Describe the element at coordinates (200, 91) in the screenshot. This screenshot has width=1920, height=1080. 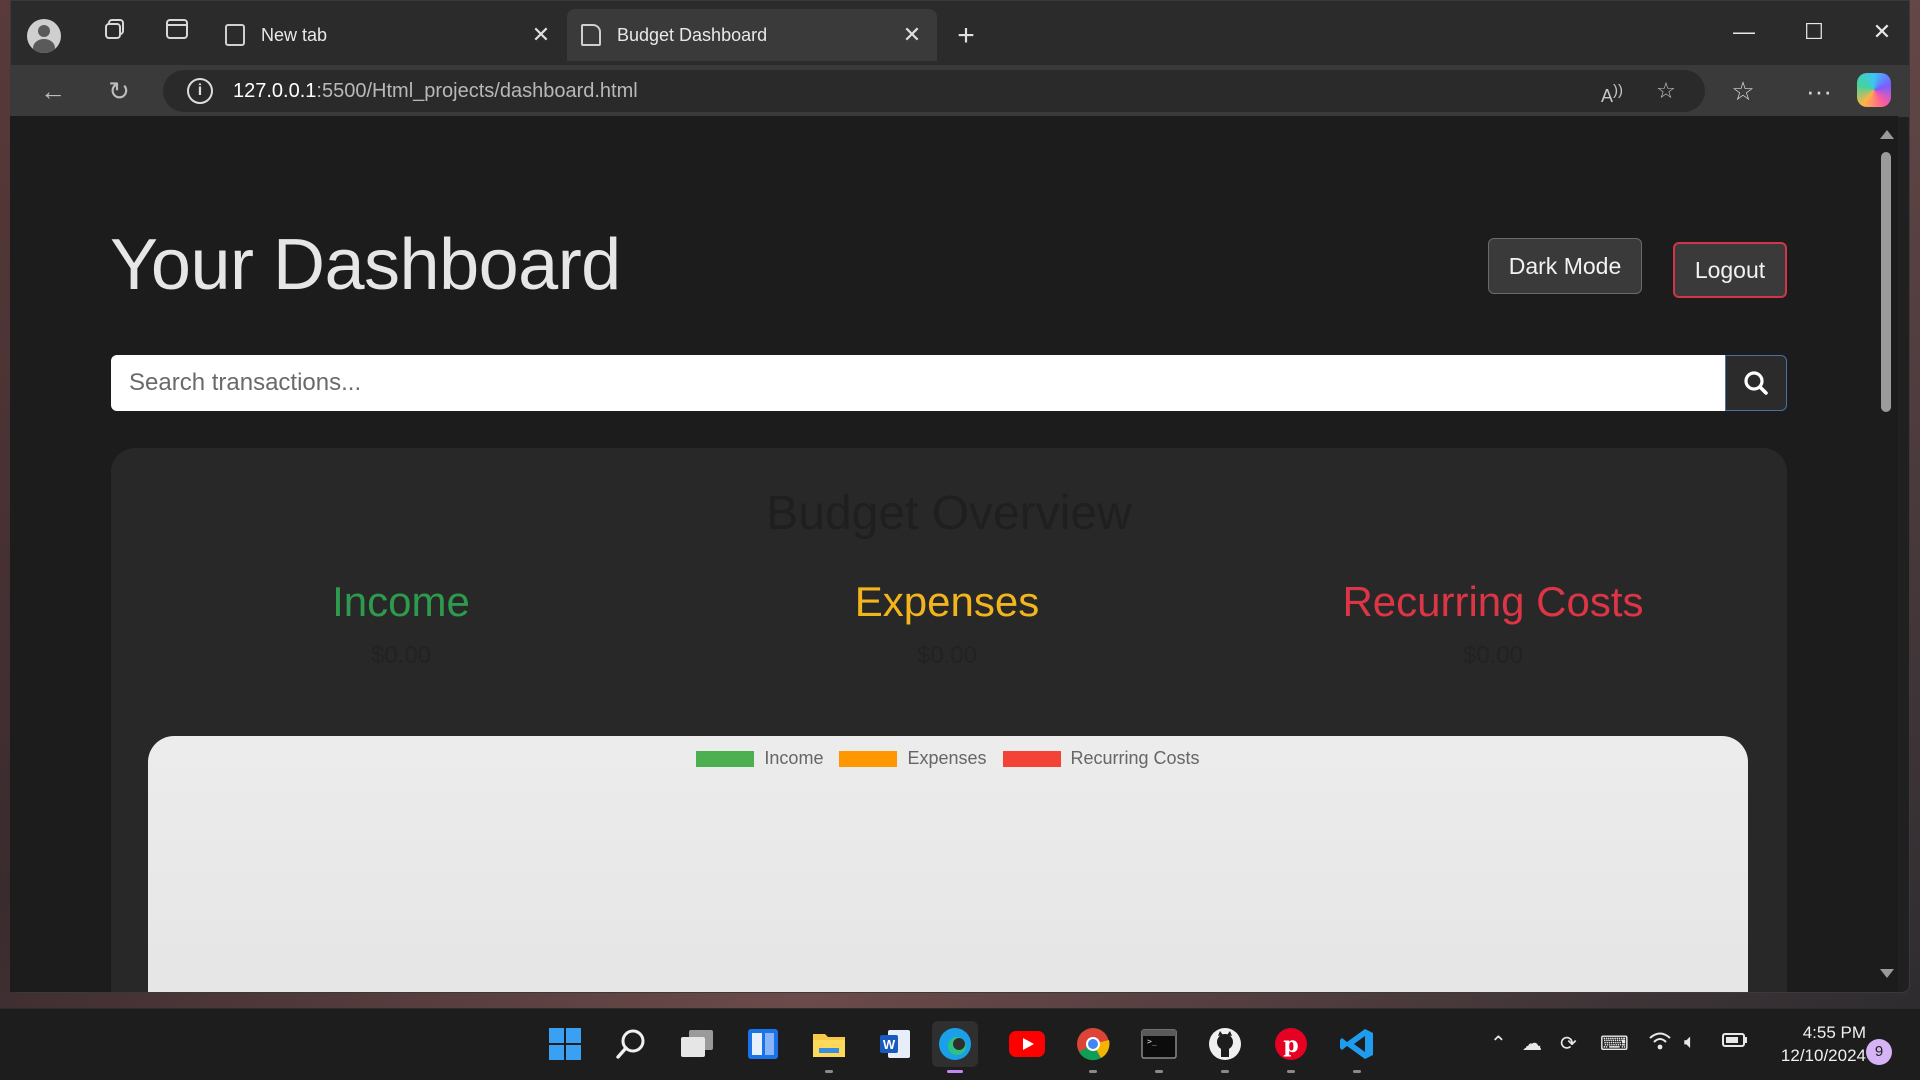
I see `site-info-icon: i` at that location.